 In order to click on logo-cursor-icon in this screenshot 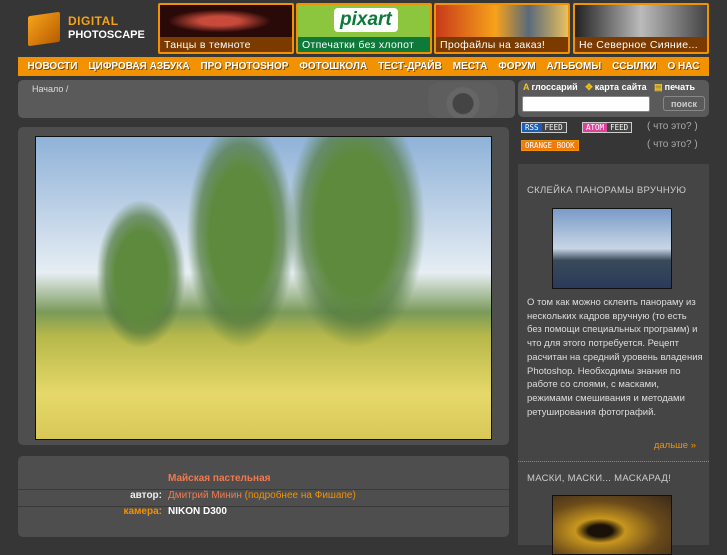, I will do `click(44, 29)`.